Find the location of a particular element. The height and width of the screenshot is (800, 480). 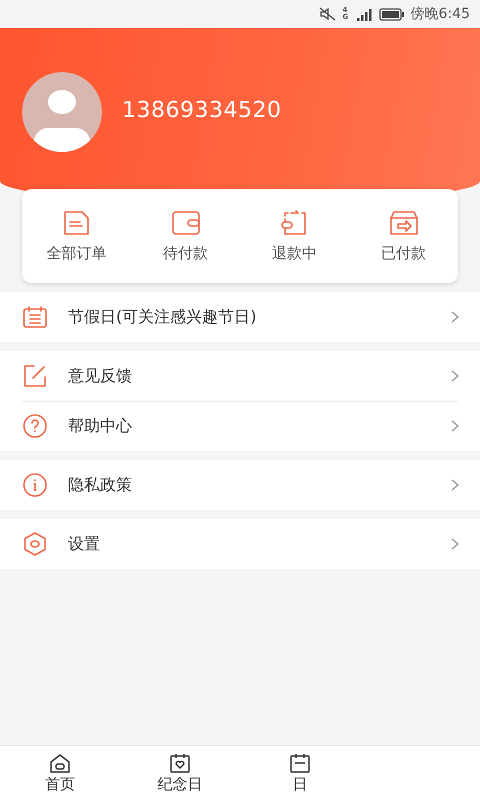

tab: 日 is located at coordinates (300, 773).